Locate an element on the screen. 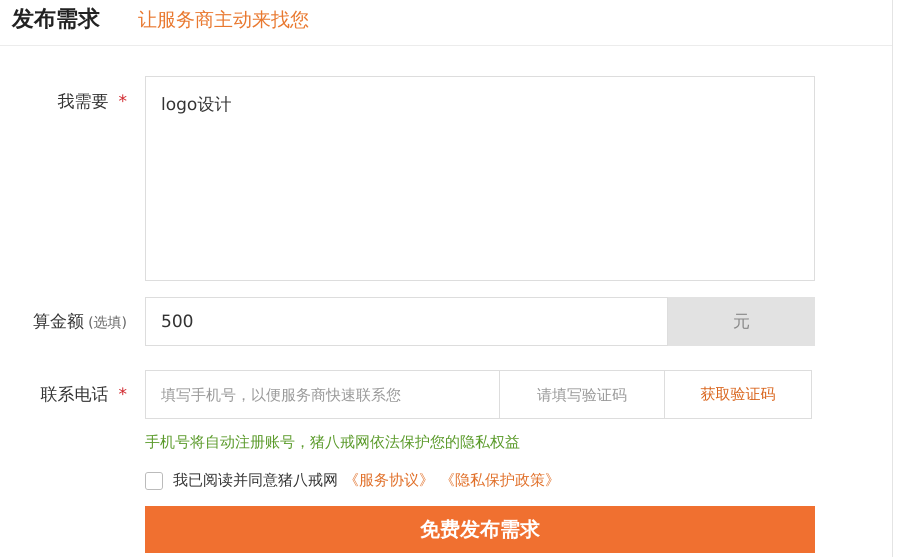  field-label: 联系电话 is located at coordinates (74, 395).